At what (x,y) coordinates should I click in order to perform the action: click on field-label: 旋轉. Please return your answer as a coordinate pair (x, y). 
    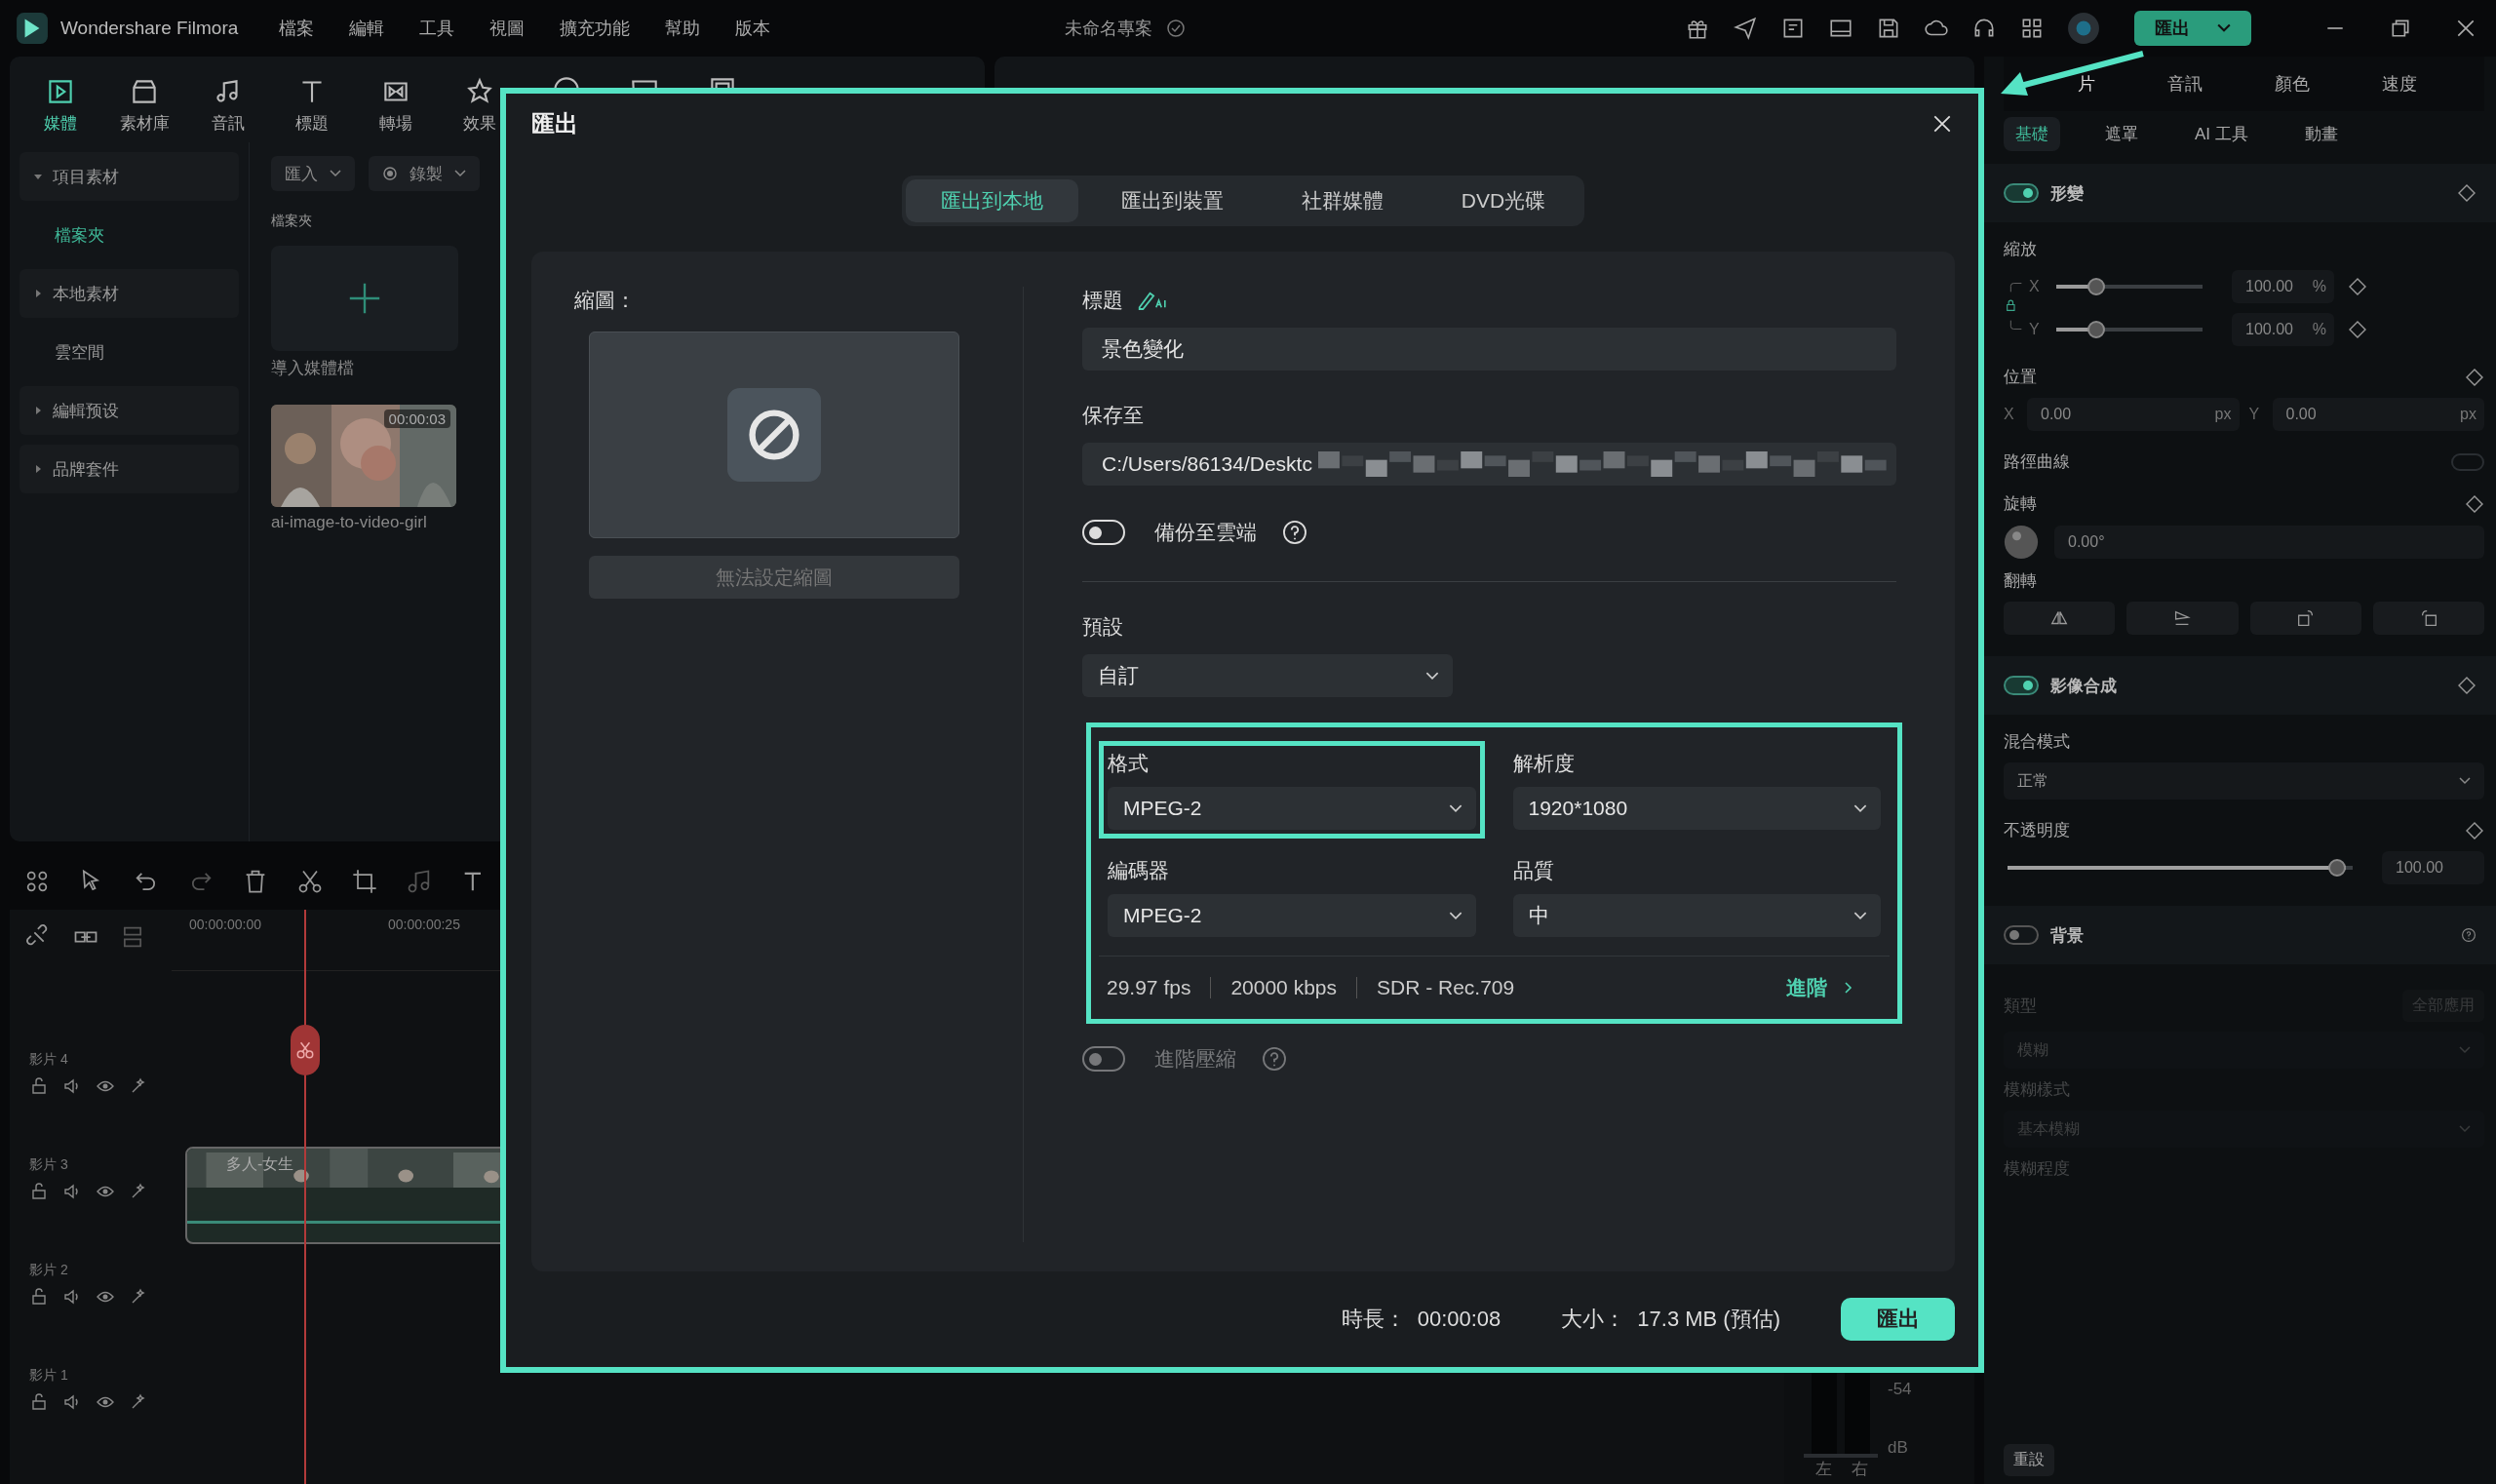
    Looking at the image, I should click on (2020, 504).